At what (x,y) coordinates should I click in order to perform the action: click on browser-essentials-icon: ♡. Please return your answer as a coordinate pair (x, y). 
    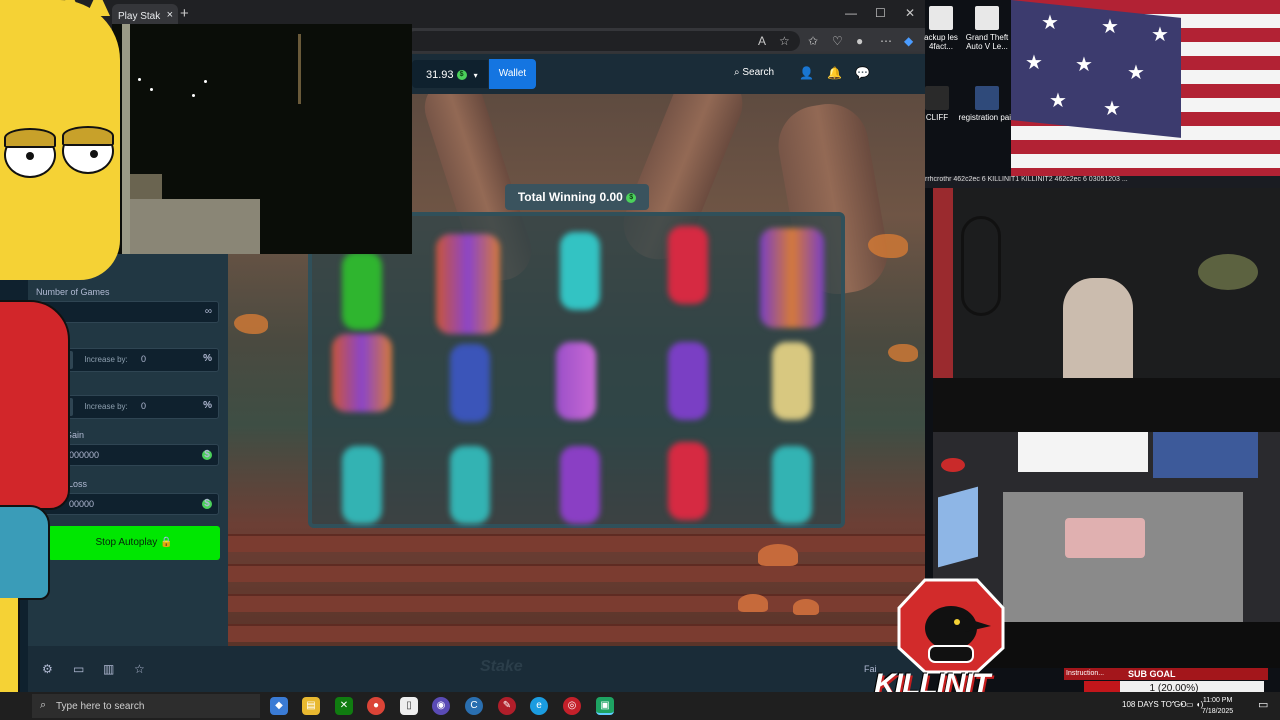
    Looking at the image, I should click on (837, 41).